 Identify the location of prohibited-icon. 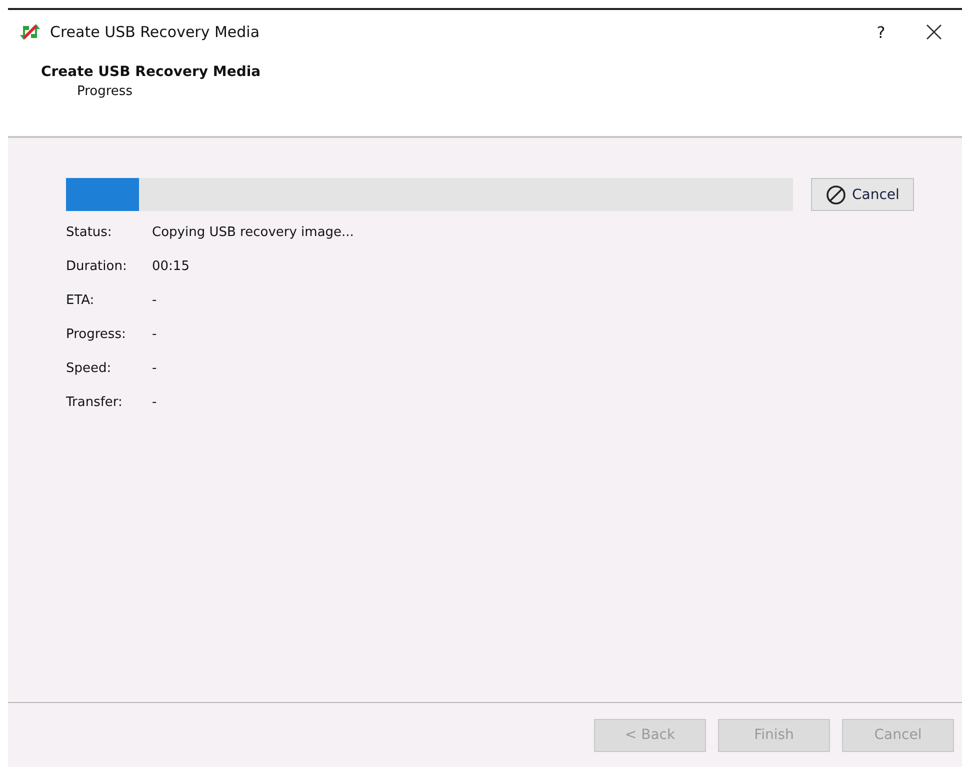
(836, 194).